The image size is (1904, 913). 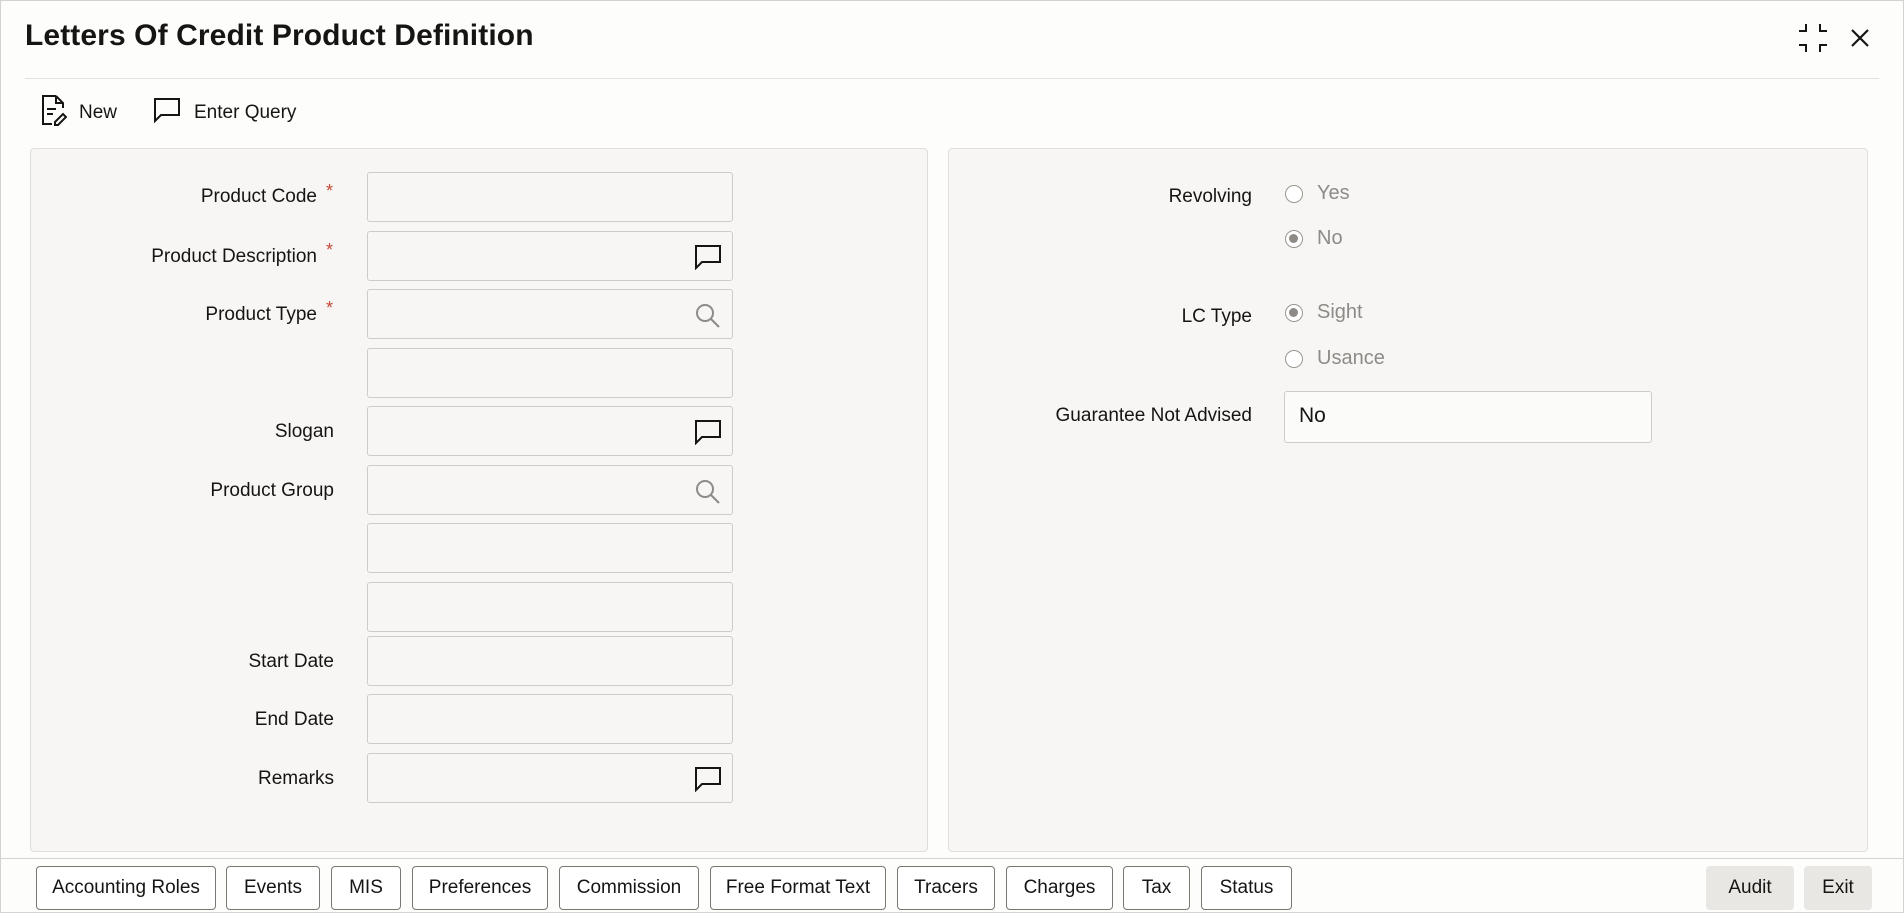 I want to click on free-format-text-button: Free Format Text, so click(x=798, y=888).